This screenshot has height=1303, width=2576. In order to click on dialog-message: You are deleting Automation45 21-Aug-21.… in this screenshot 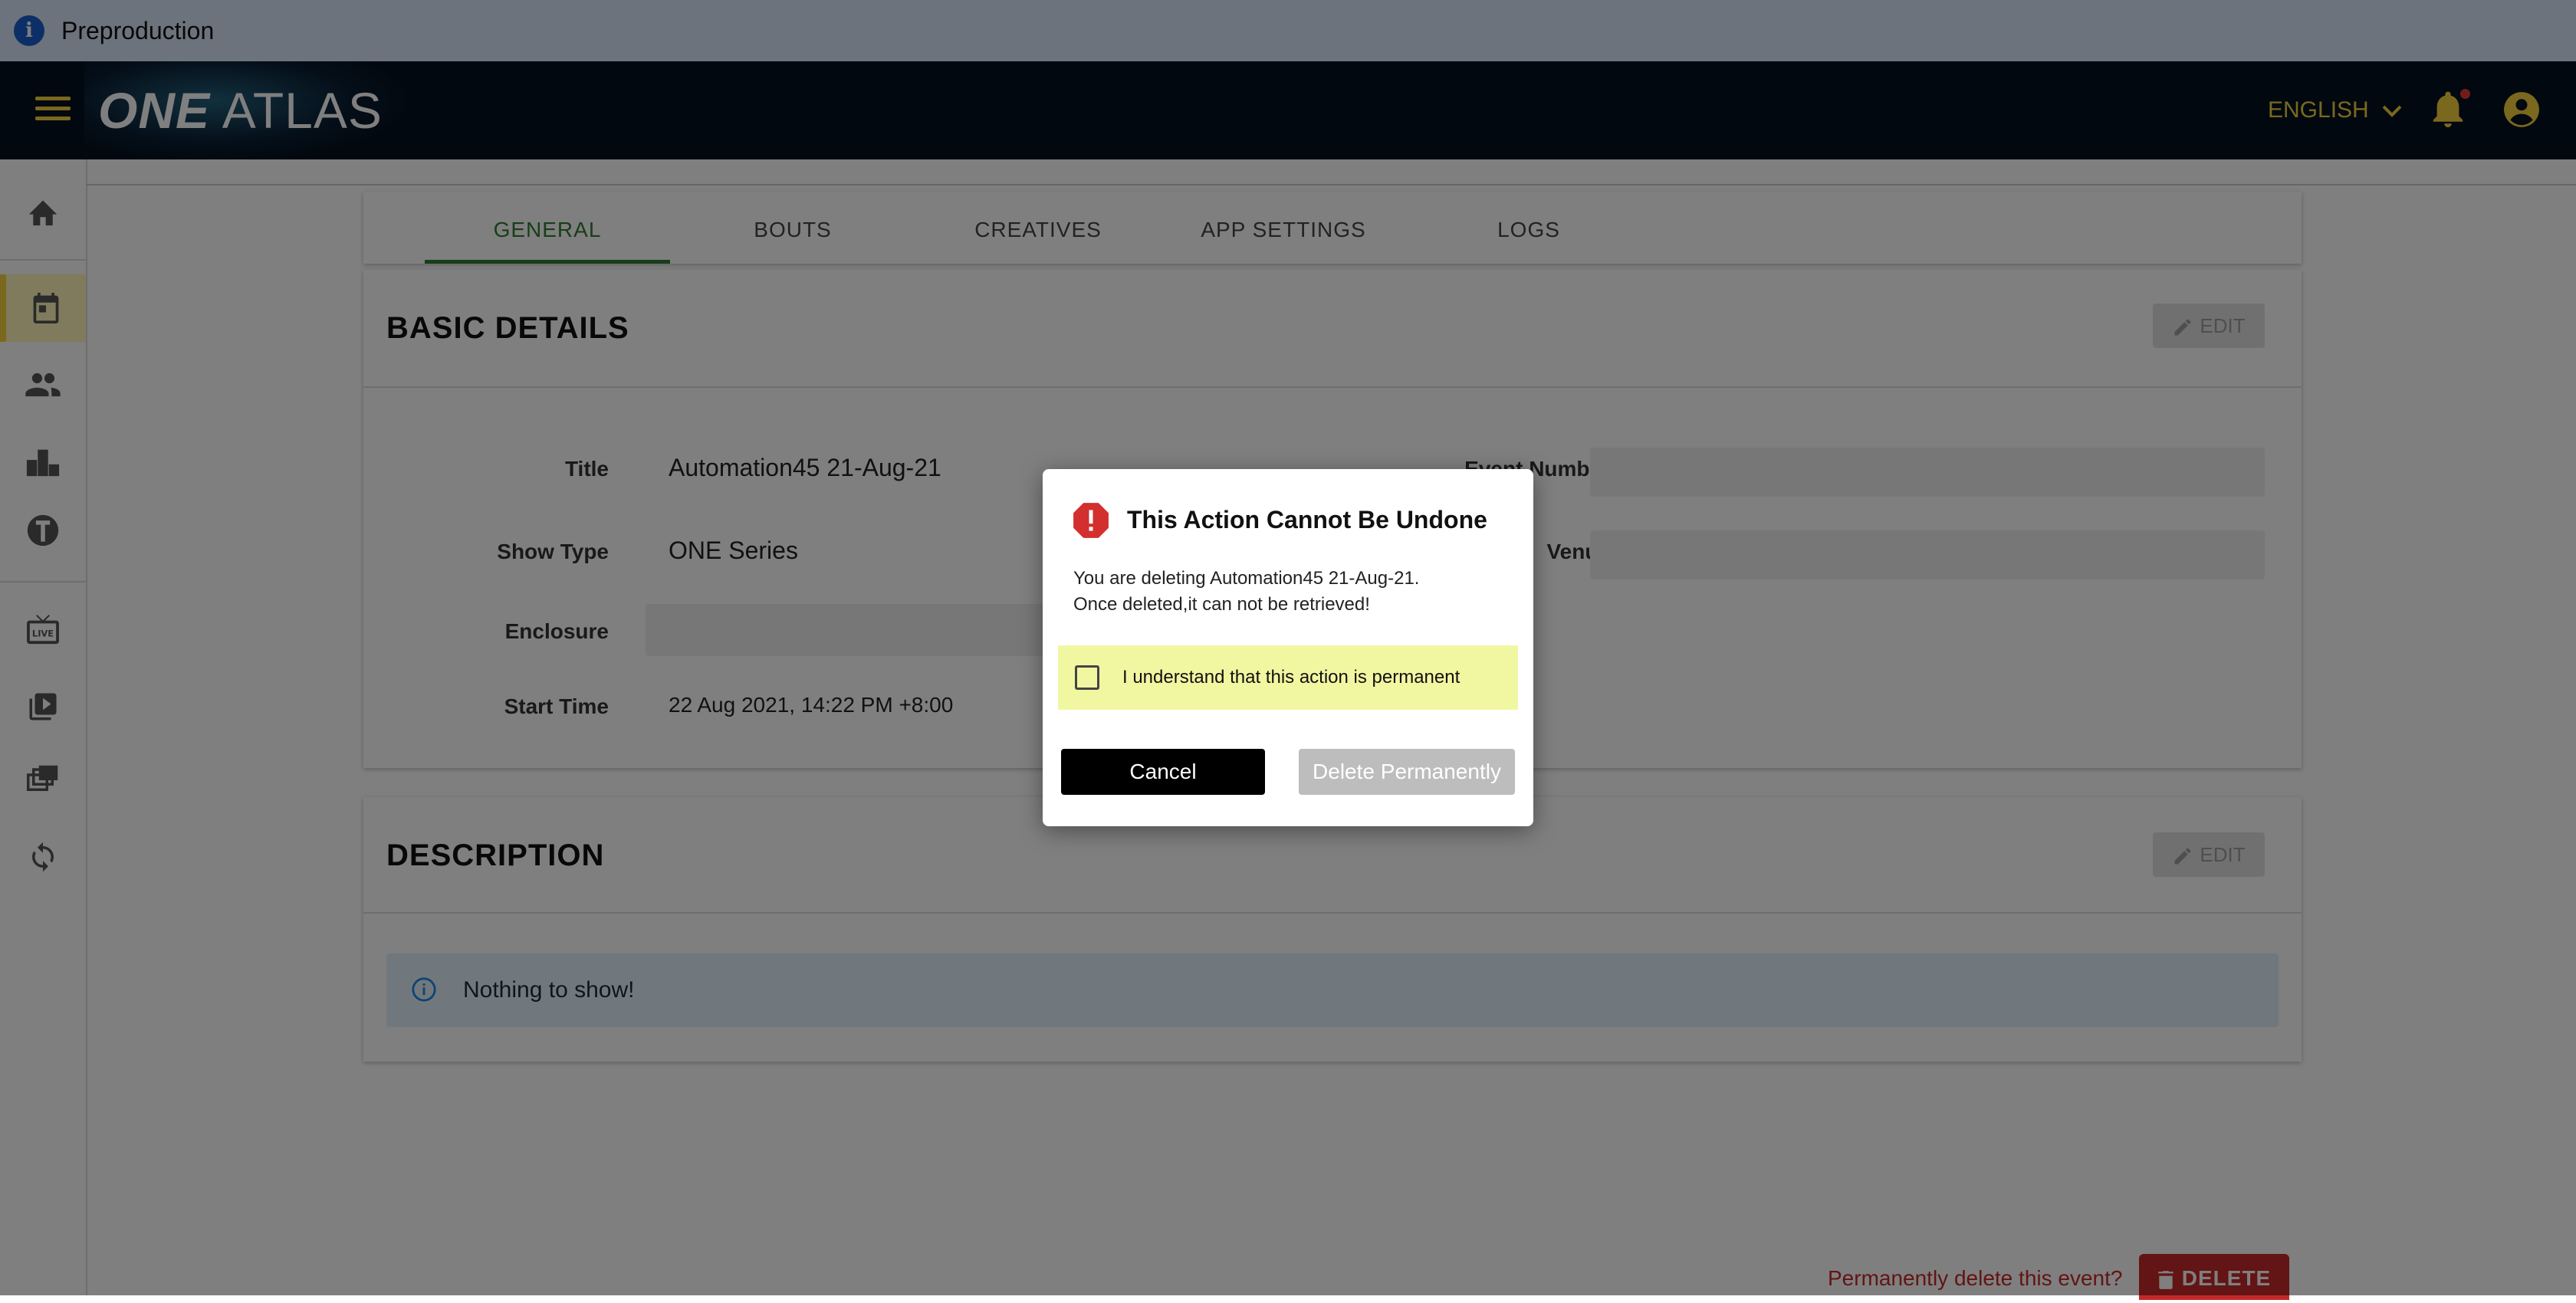, I will do `click(1246, 592)`.